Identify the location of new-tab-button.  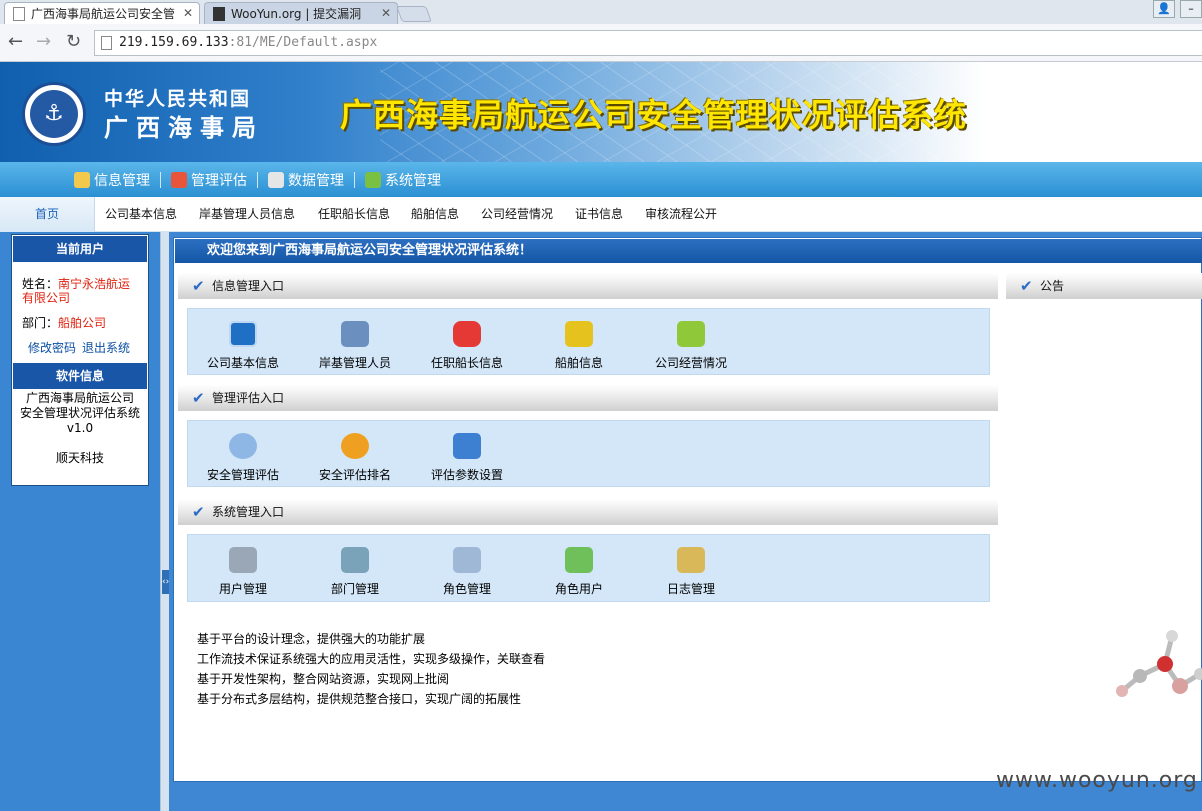
(414, 14).